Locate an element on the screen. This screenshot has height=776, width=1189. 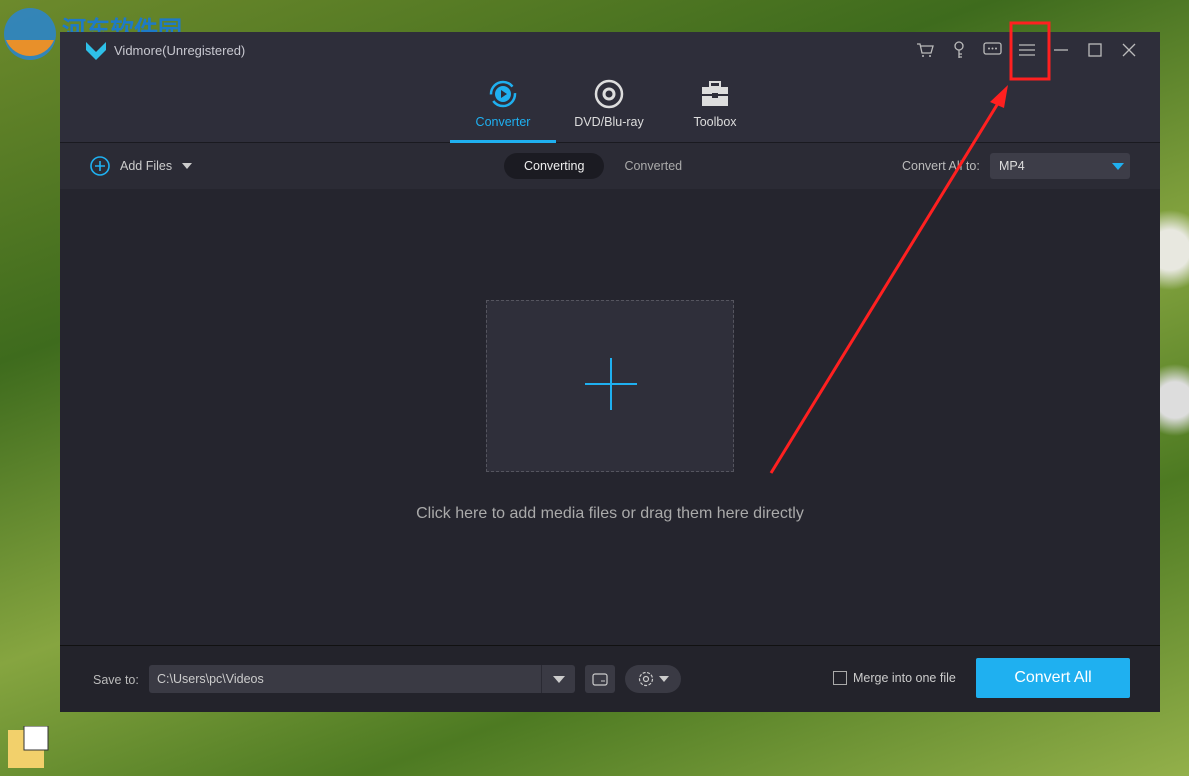
annotation-highlight-box is located at coordinates (1030, 51).